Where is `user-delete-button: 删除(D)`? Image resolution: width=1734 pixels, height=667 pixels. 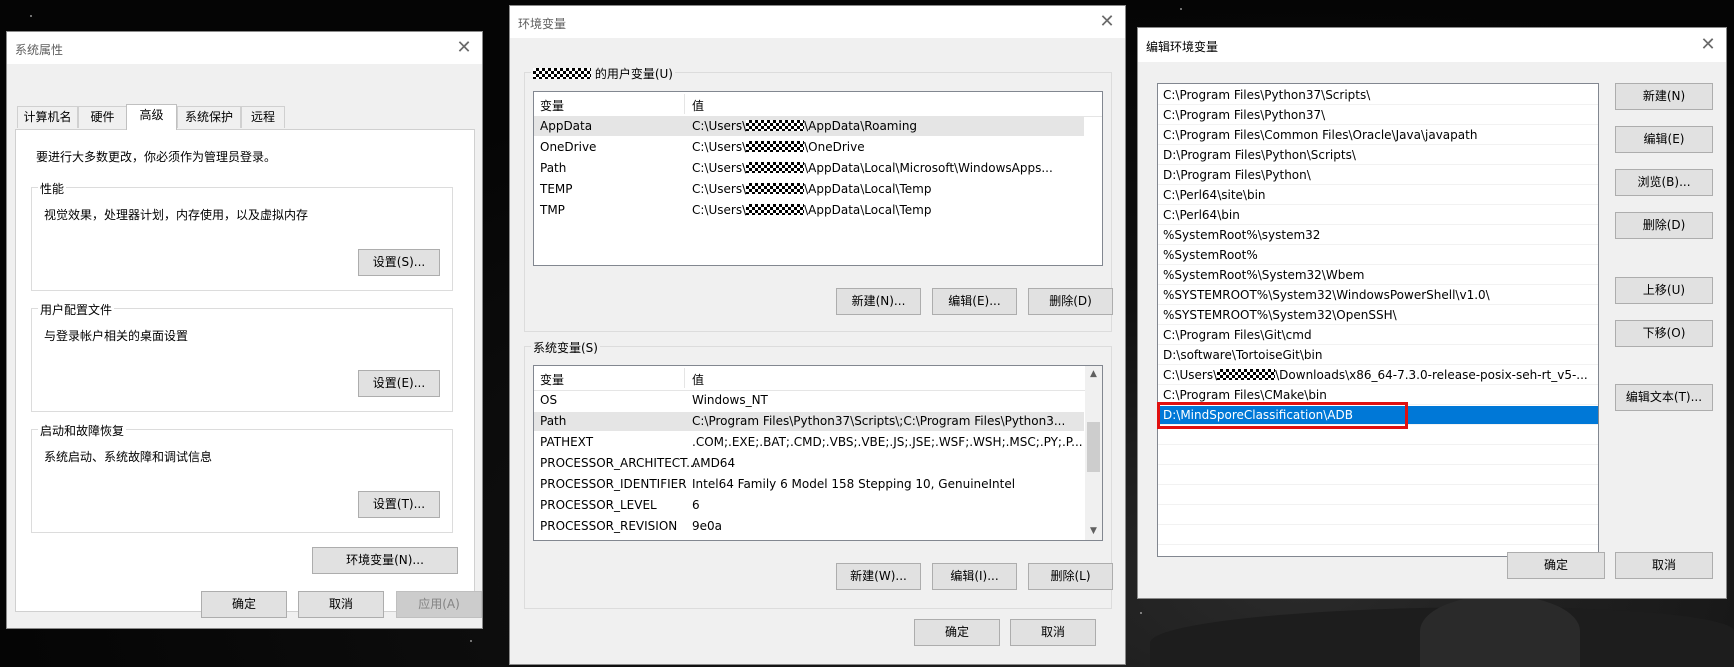 user-delete-button: 删除(D) is located at coordinates (1070, 301).